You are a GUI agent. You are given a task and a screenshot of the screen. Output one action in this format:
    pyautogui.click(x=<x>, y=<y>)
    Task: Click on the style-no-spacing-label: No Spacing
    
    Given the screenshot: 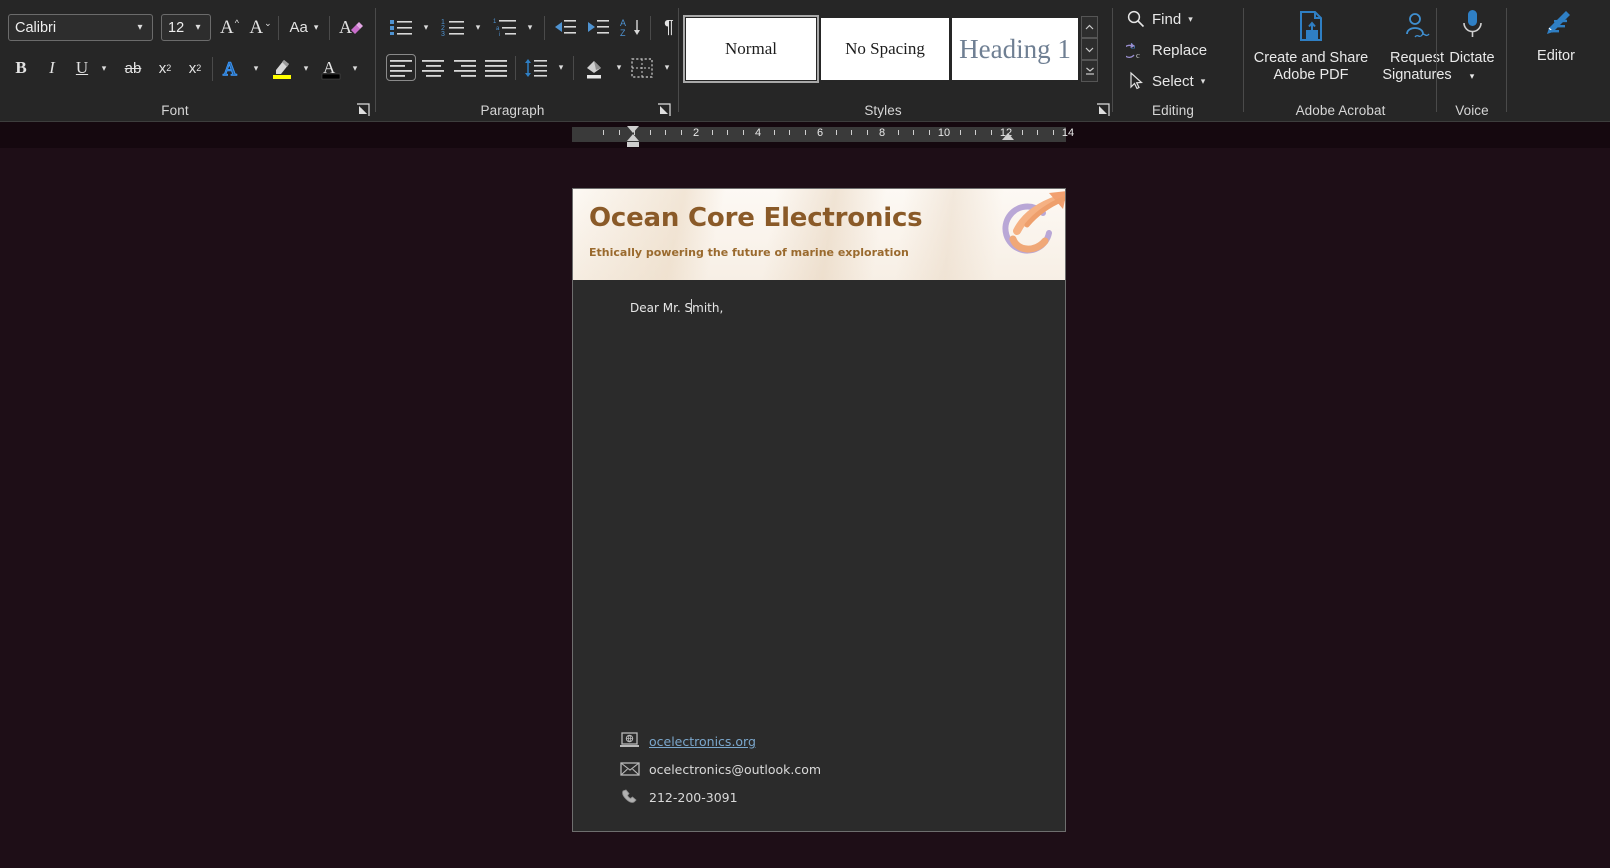 What is the action you would take?
    pyautogui.click(x=885, y=48)
    